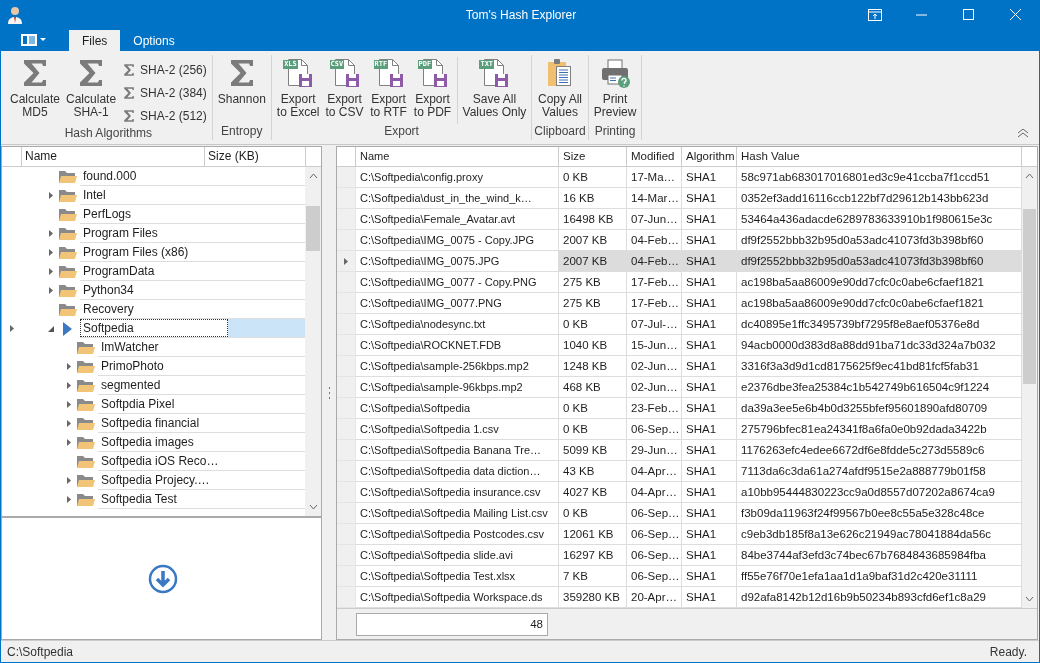 The width and height of the screenshot is (1040, 663). What do you see at coordinates (192, 195) in the screenshot?
I see `tree-item: Intel` at bounding box center [192, 195].